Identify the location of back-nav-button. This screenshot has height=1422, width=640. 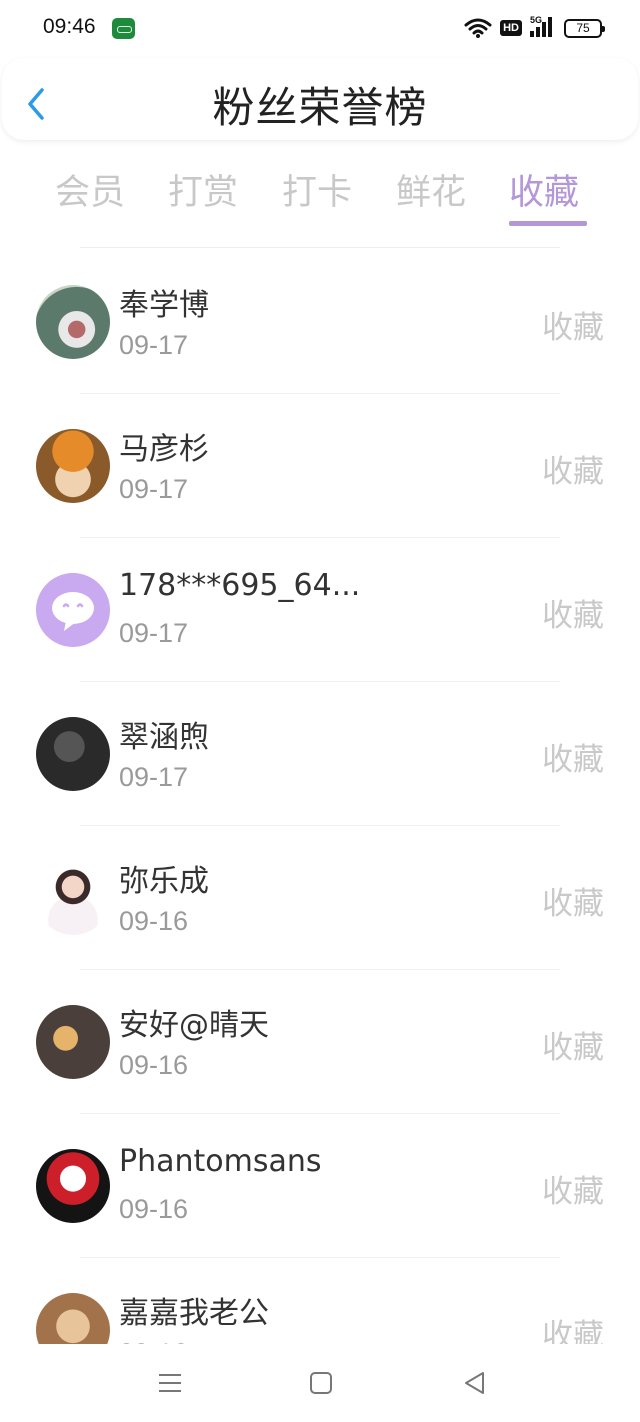
(475, 1383).